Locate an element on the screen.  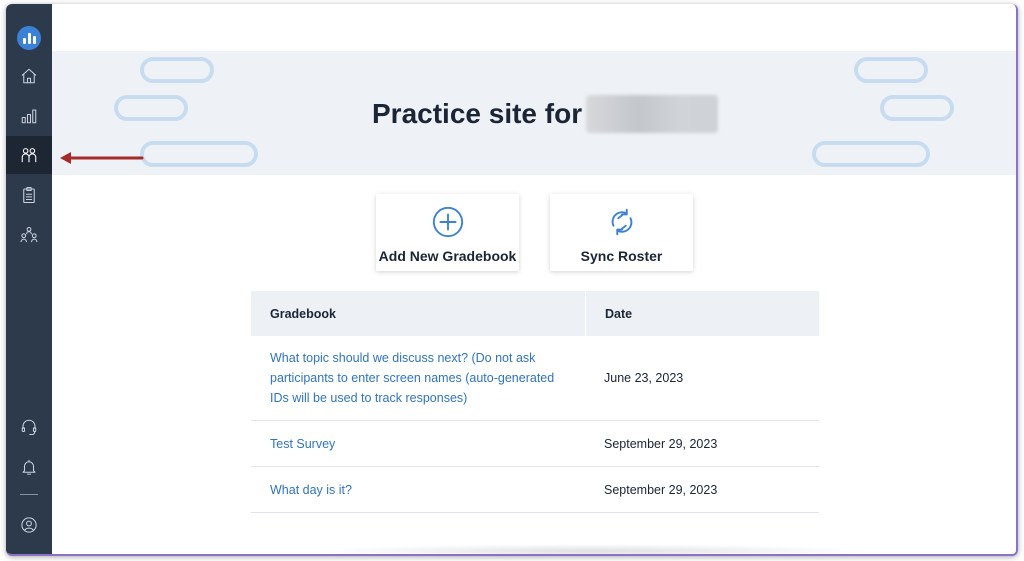
sidebar-item-reports is located at coordinates (29, 116).